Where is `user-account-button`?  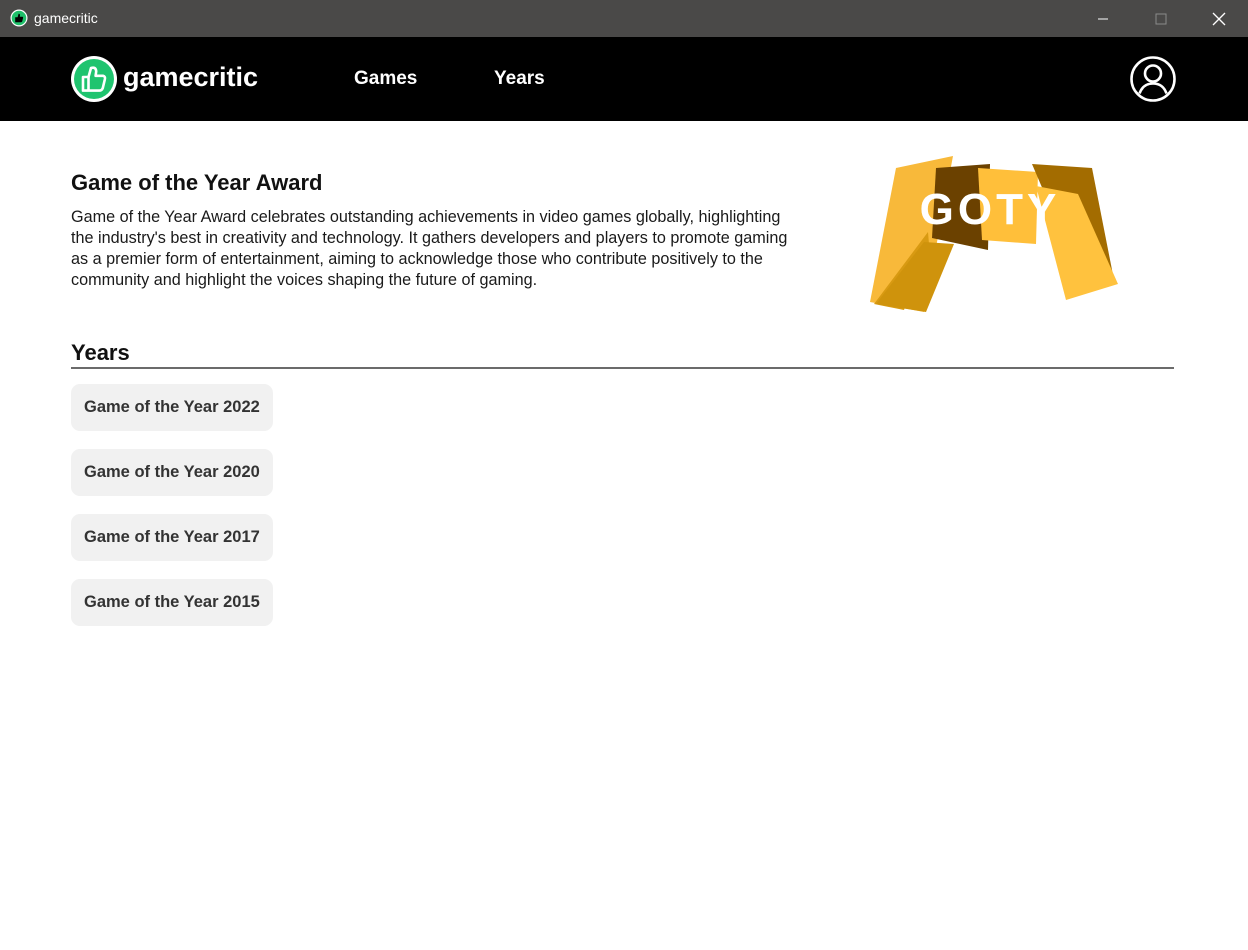 user-account-button is located at coordinates (1153, 79).